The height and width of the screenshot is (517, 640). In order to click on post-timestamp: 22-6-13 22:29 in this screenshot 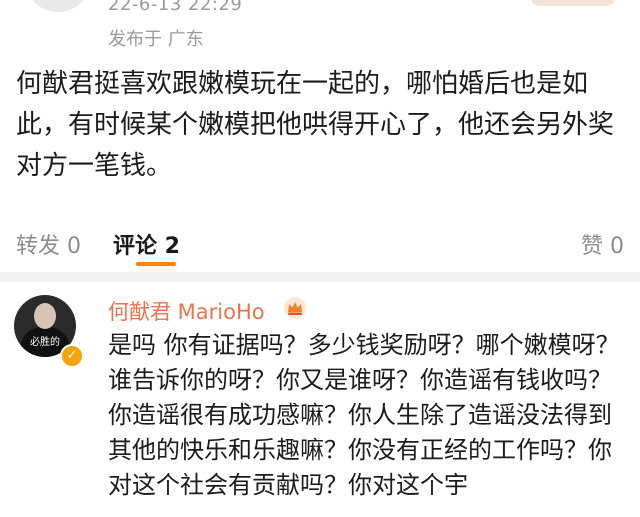, I will do `click(175, 7)`.